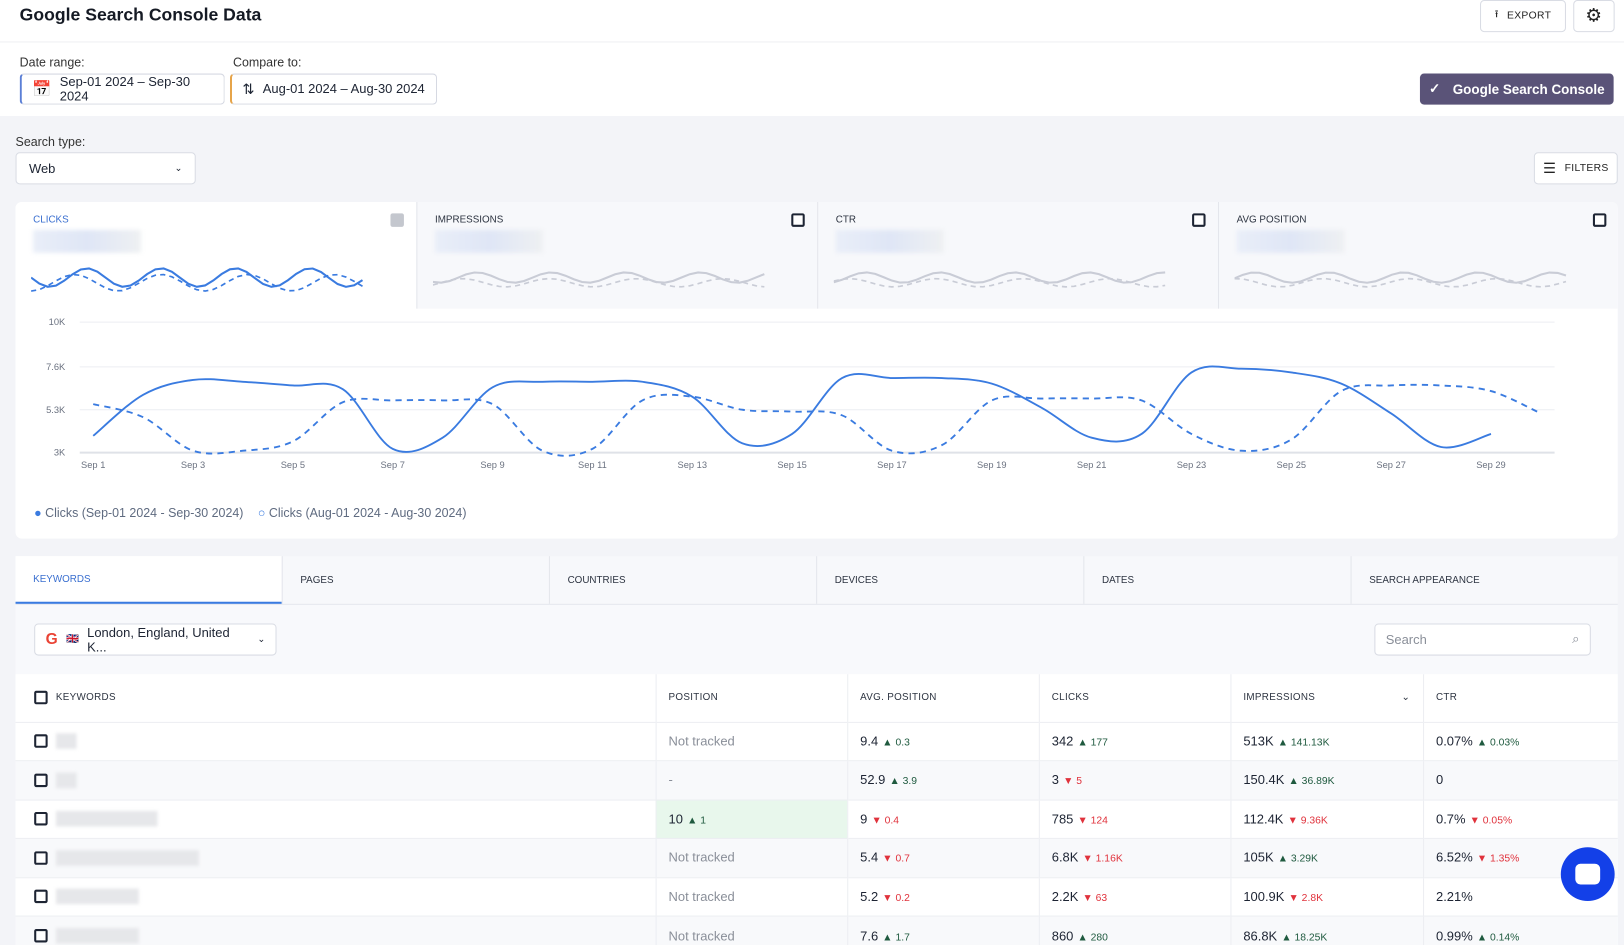  Describe the element at coordinates (1297, 859) in the screenshot. I see `delta-up: ▲ 3.29K` at that location.